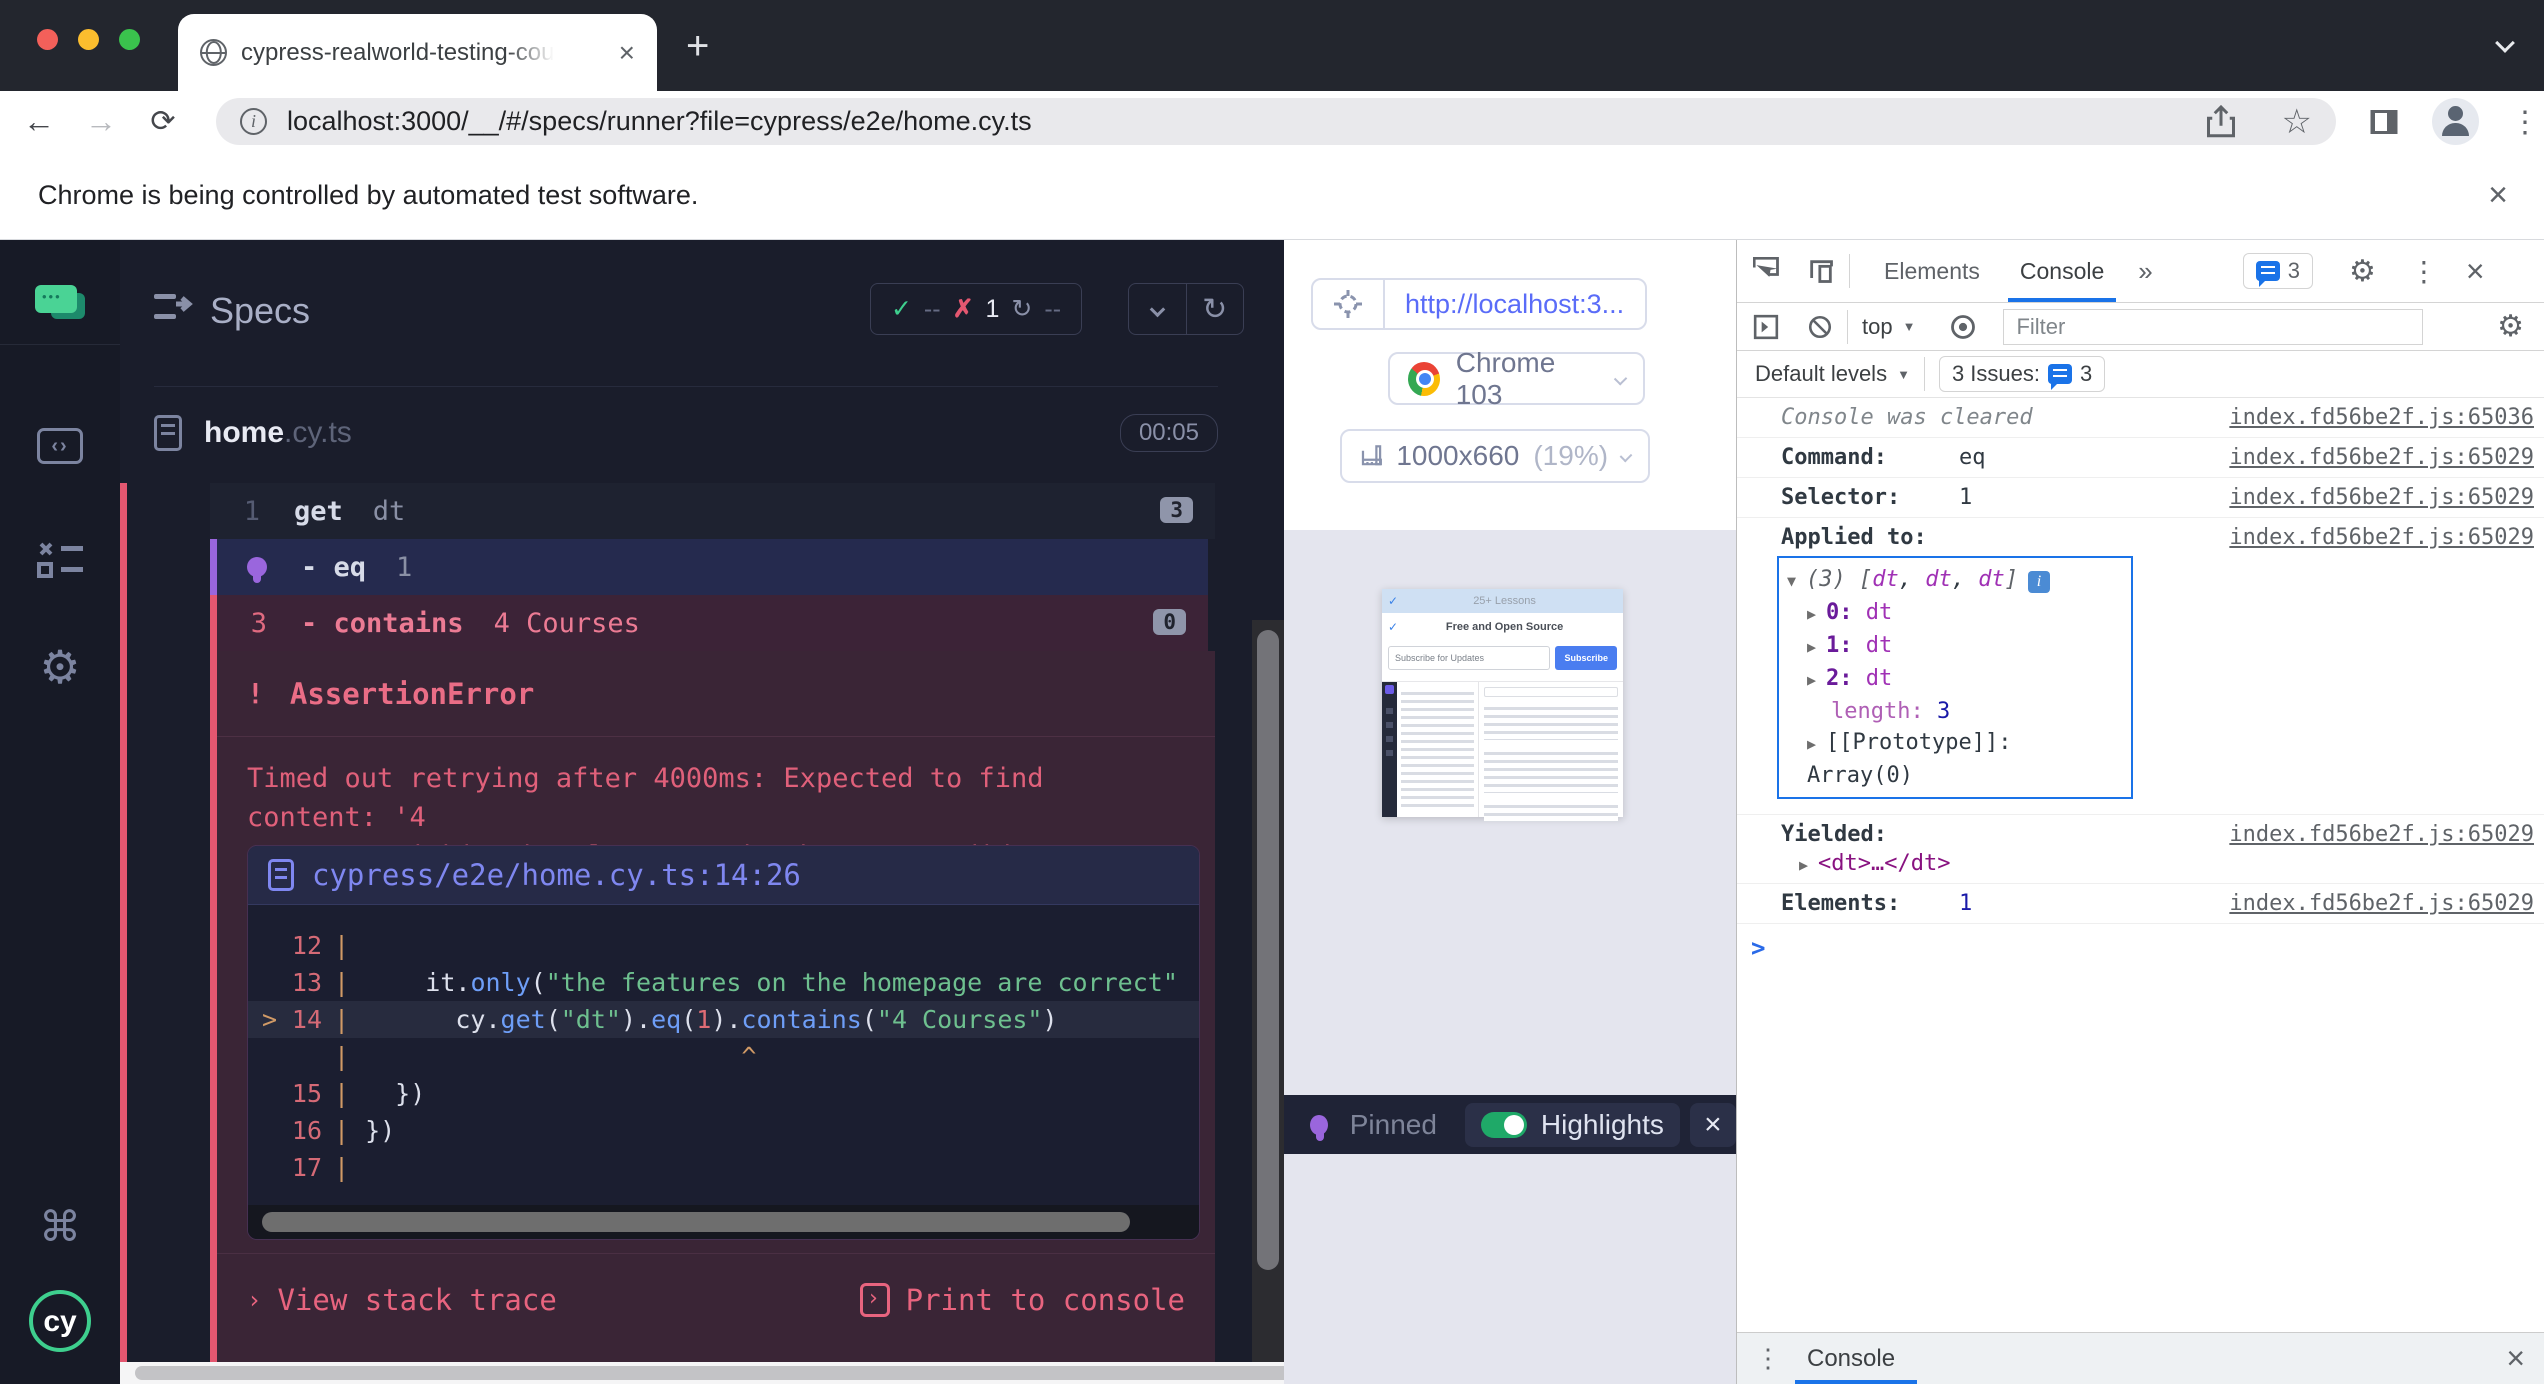 The width and height of the screenshot is (2544, 1384). Describe the element at coordinates (1022, 309) in the screenshot. I see `pending-icon: ↻` at that location.